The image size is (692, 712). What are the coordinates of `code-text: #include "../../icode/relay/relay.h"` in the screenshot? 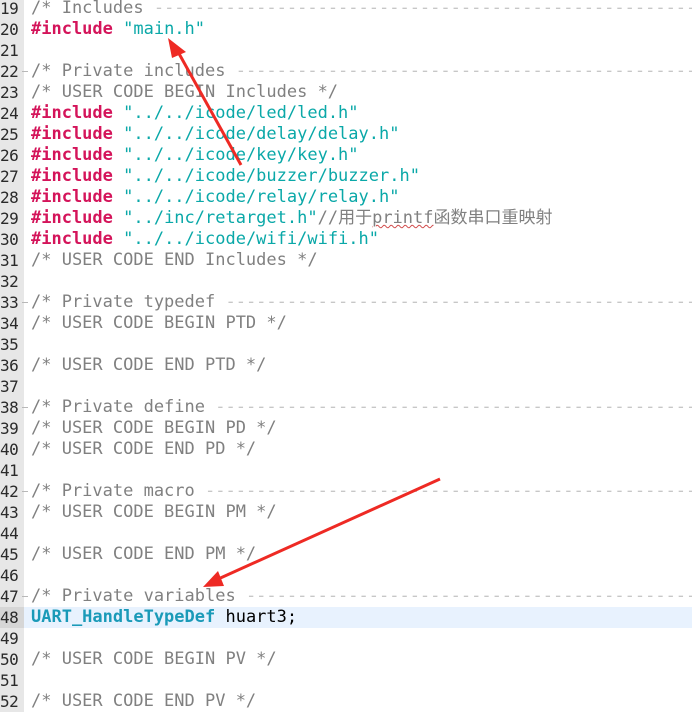 It's located at (361, 197).